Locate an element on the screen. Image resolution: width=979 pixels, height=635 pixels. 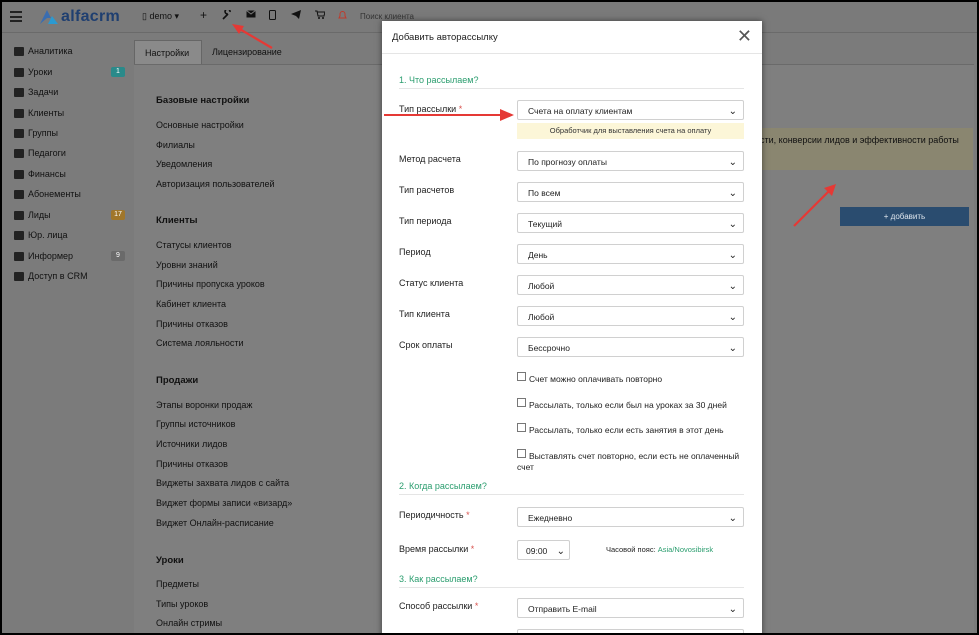
building-icon: ▯ is located at coordinates (144, 16).